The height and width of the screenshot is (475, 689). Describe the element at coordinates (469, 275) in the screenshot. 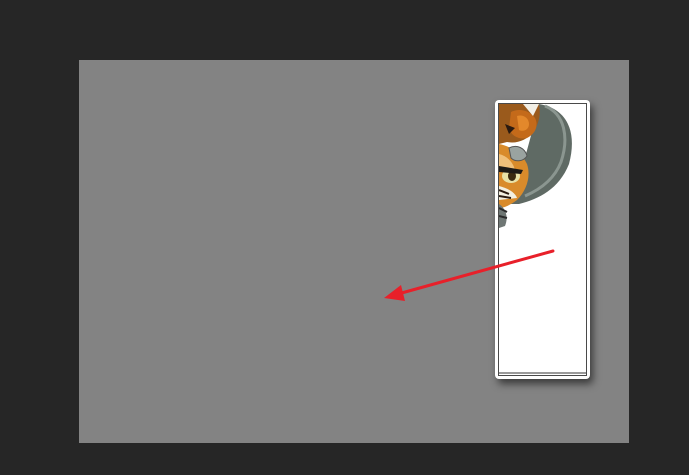

I see `annotation-arrow` at that location.